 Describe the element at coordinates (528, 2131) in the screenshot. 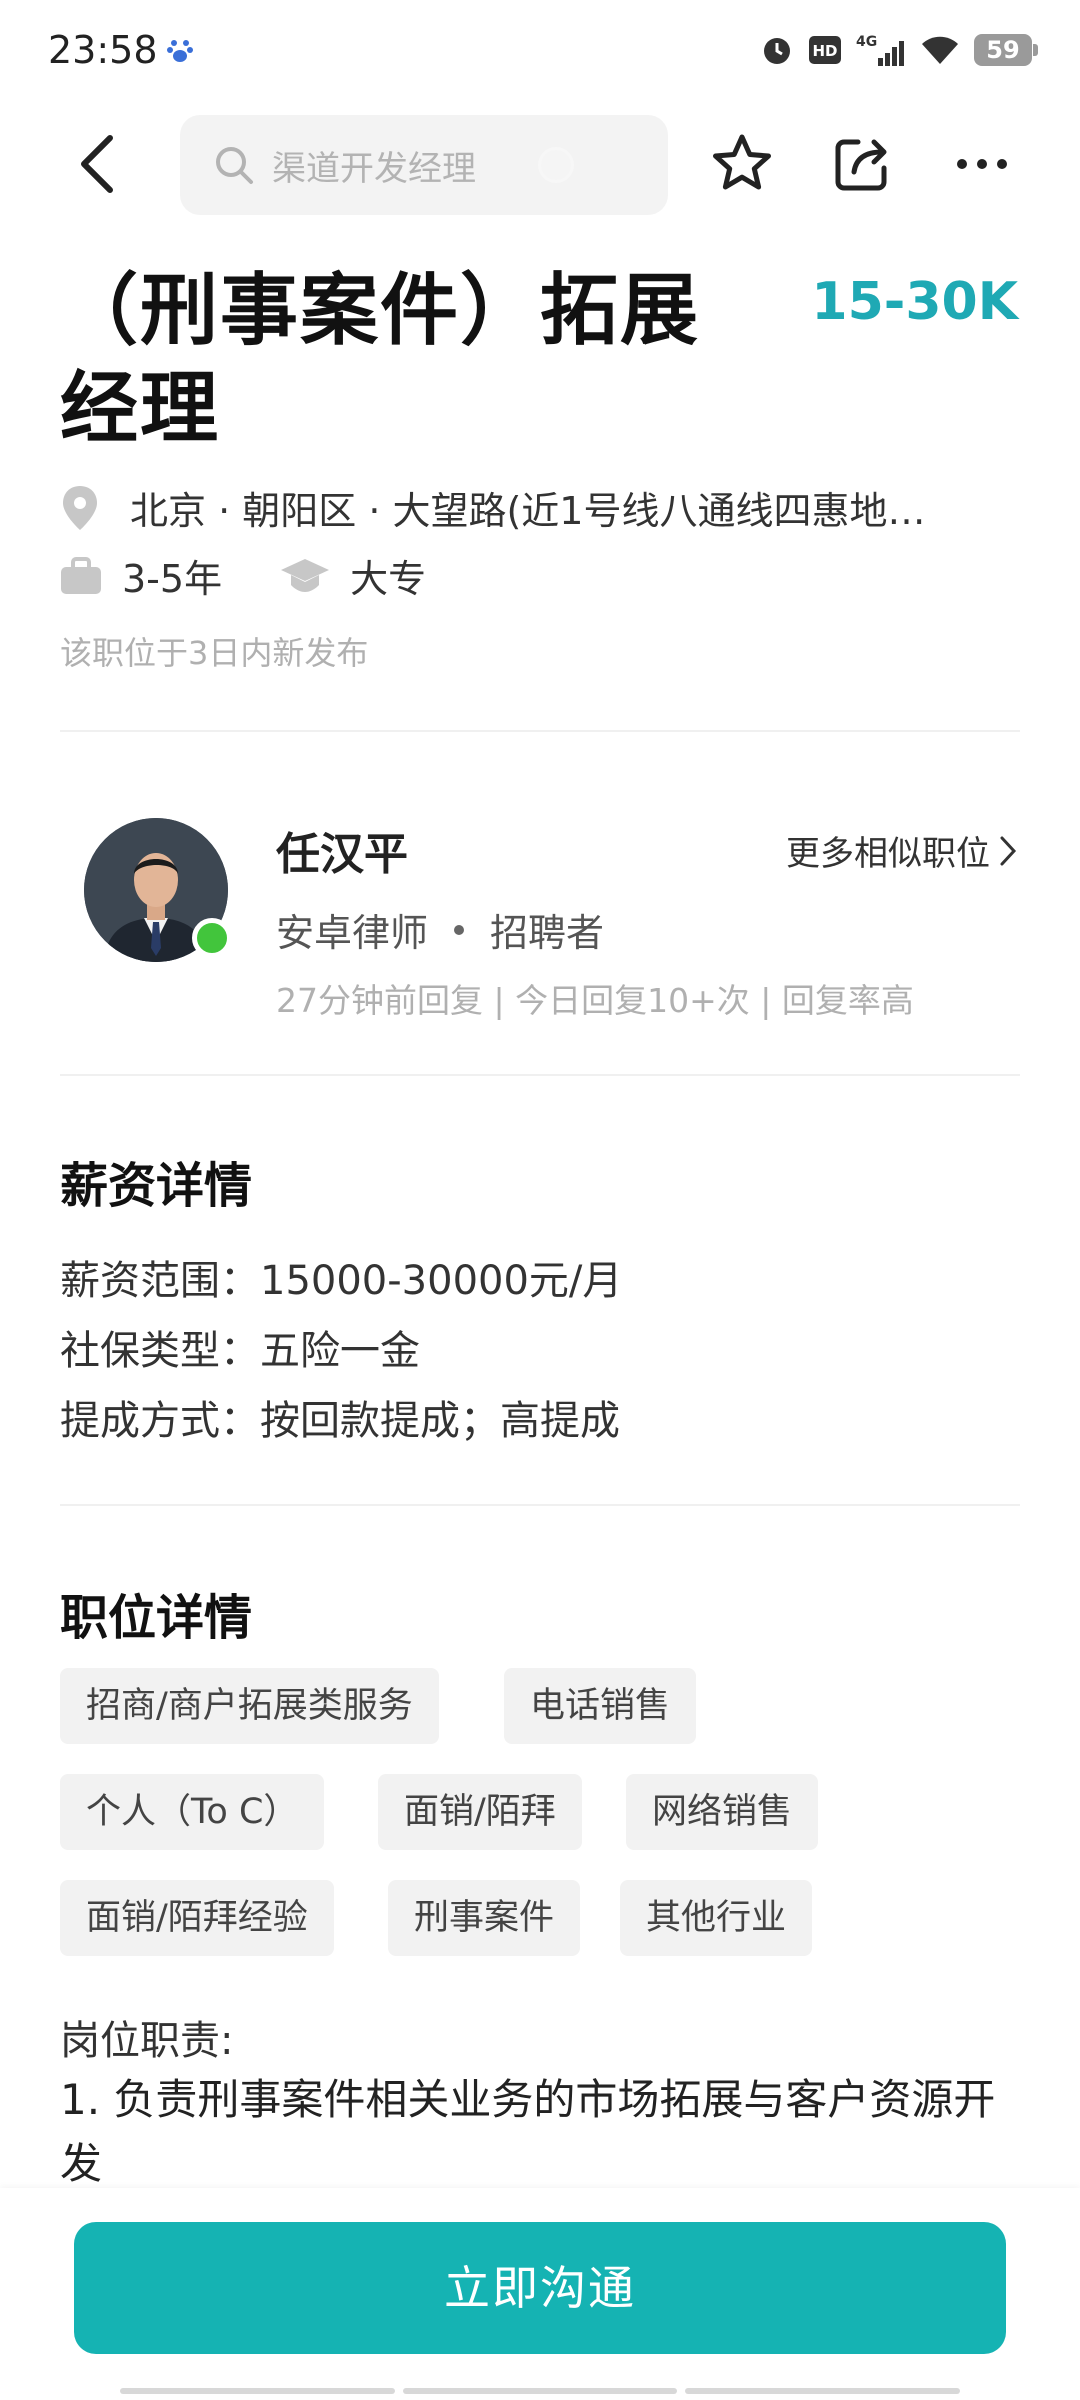

I see `duty-text: 1. 负责刑事案件相关业务的市场拓展与客户资源开发` at that location.